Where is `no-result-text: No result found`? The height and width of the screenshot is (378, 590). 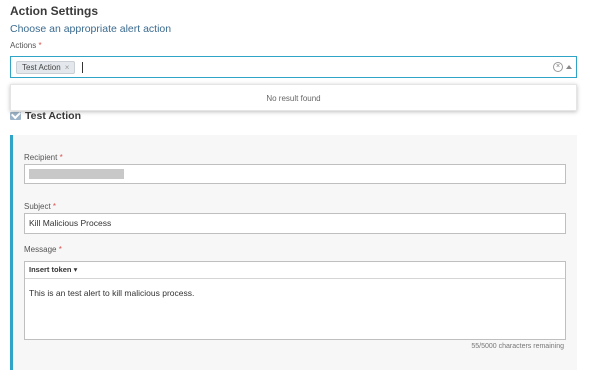 no-result-text: No result found is located at coordinates (293, 98).